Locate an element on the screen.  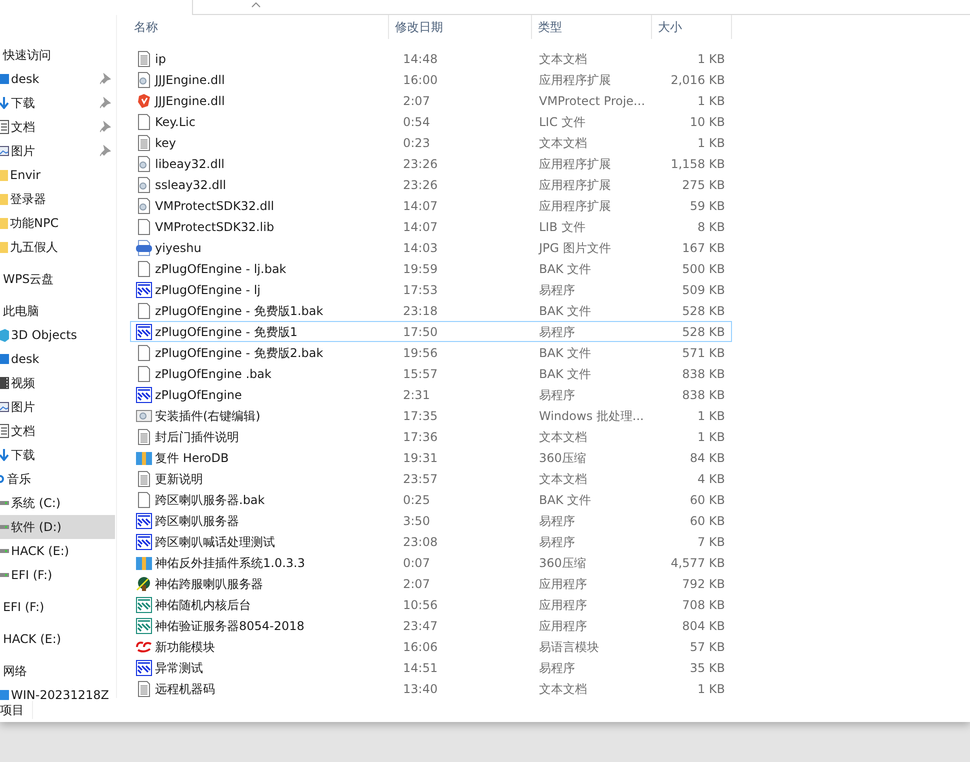
file-row: zPlugOfEngine - lj.bak 19:59 BAK 文件 500 KB is located at coordinates (431, 268).